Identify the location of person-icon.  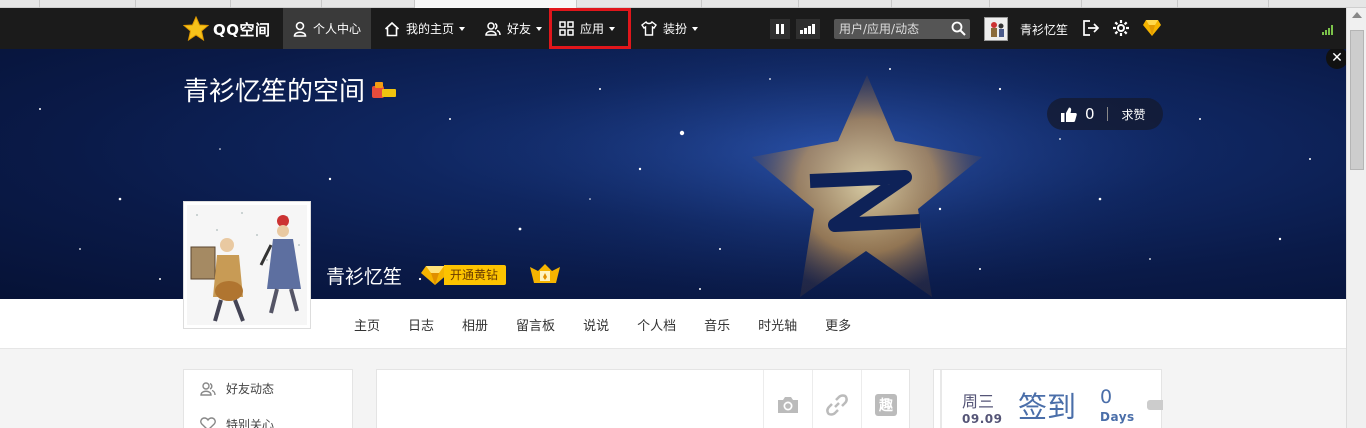
(300, 29).